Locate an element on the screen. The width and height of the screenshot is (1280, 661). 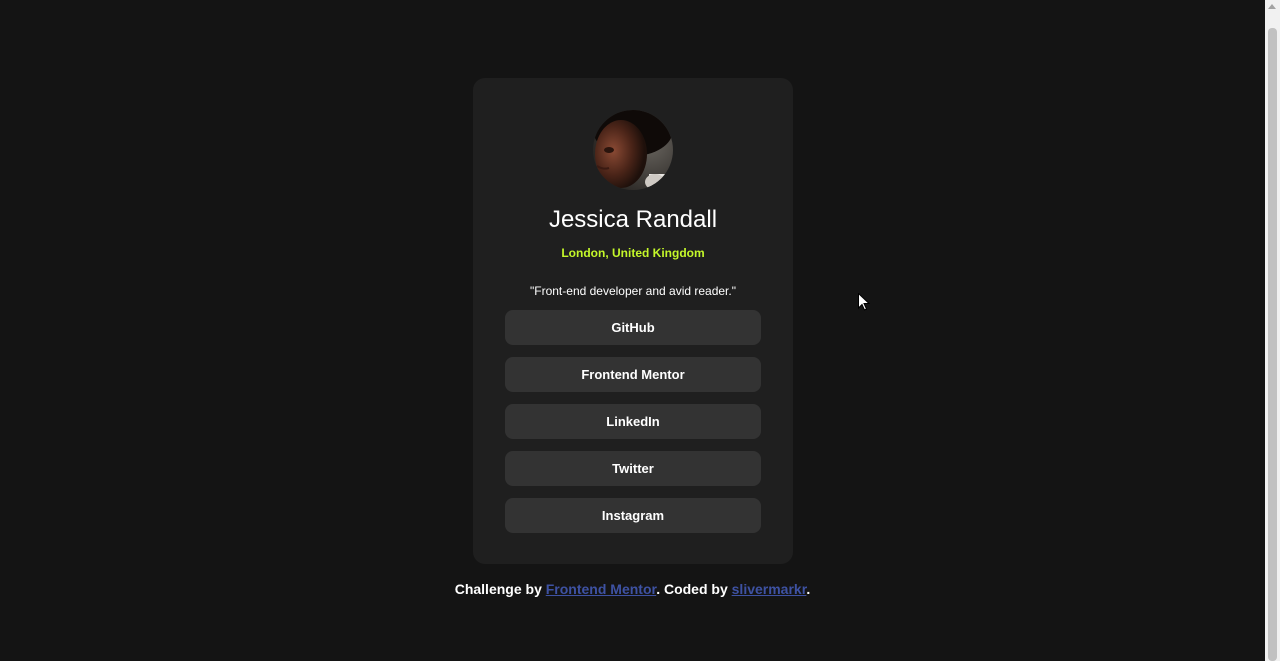
linkedin-link-button: LinkedIn is located at coordinates (633, 421).